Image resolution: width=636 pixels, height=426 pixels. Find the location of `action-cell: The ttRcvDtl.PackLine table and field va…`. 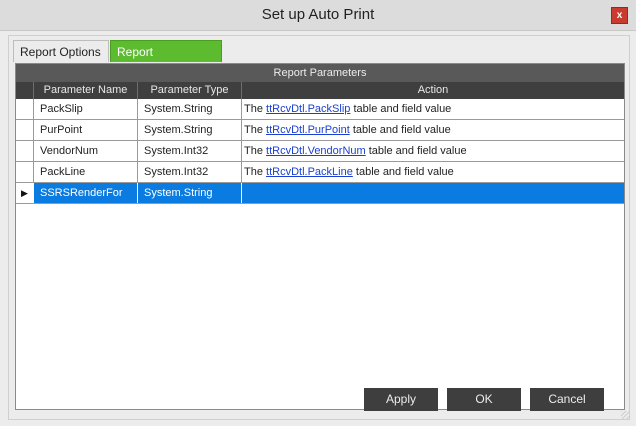

action-cell: The ttRcvDtl.PackLine table and field va… is located at coordinates (433, 172).